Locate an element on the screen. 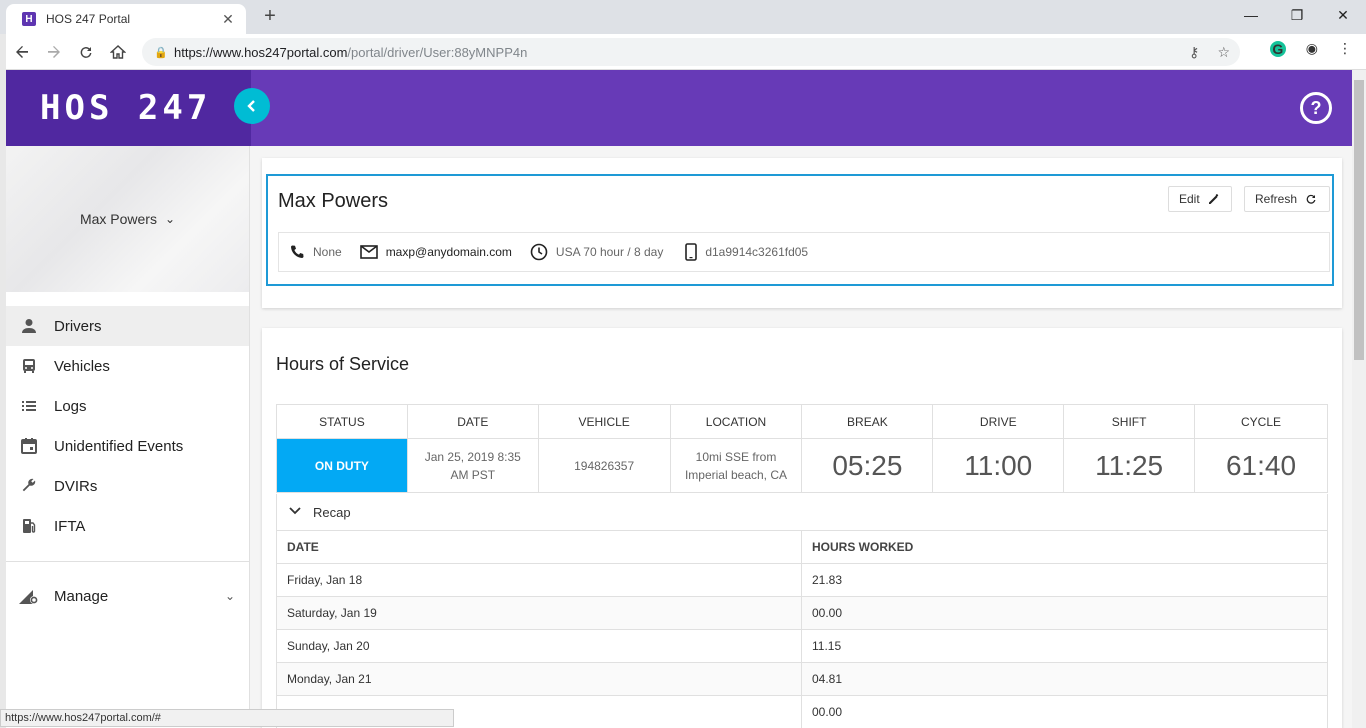 The image size is (1366, 728). fuel-icon is located at coordinates (29, 526).